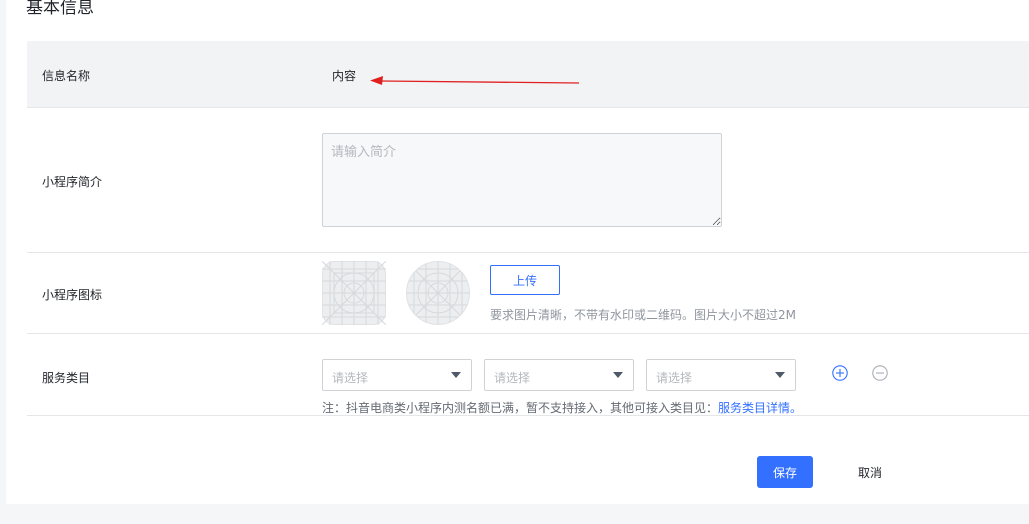 The height and width of the screenshot is (524, 1029). What do you see at coordinates (344, 76) in the screenshot?
I see `info-name-value: 内容` at bounding box center [344, 76].